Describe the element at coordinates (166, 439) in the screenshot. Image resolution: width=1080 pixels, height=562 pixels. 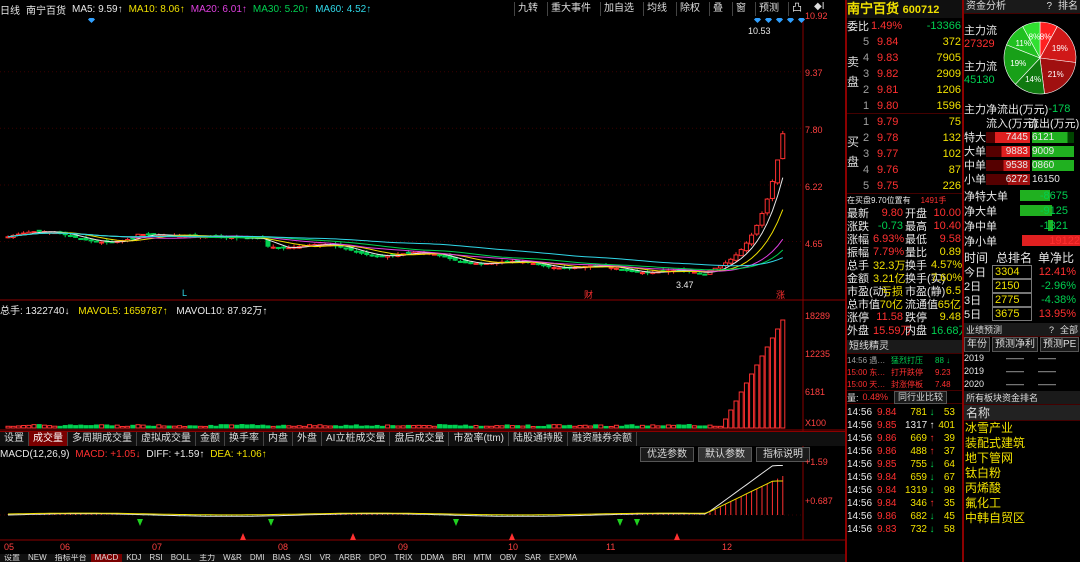
I see `tab-virtual-volume: 虚拟成交量` at that location.